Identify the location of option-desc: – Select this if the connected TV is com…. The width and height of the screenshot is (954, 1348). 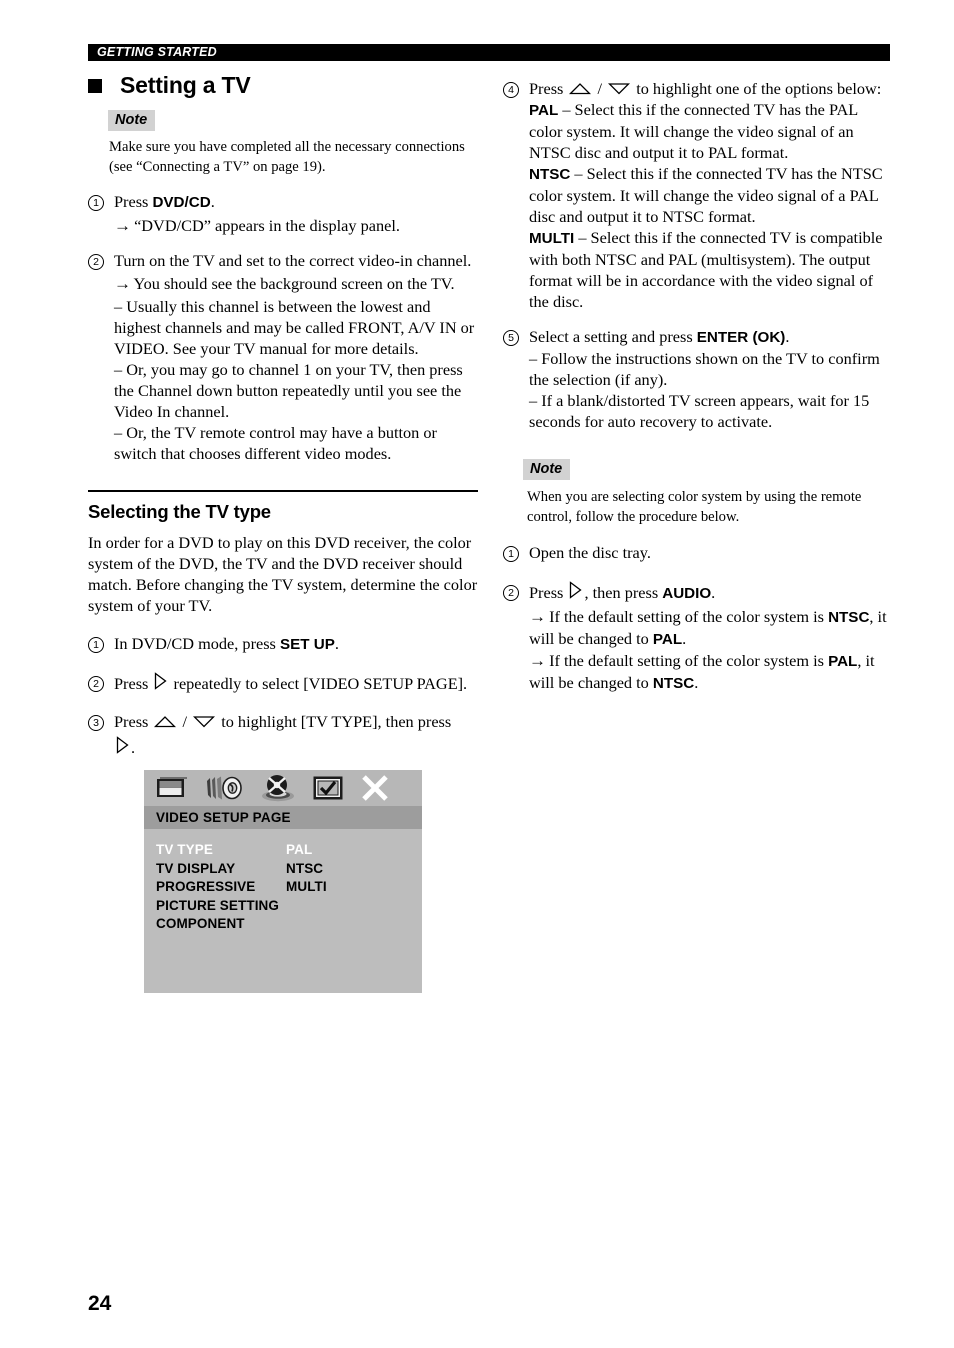
(706, 269).